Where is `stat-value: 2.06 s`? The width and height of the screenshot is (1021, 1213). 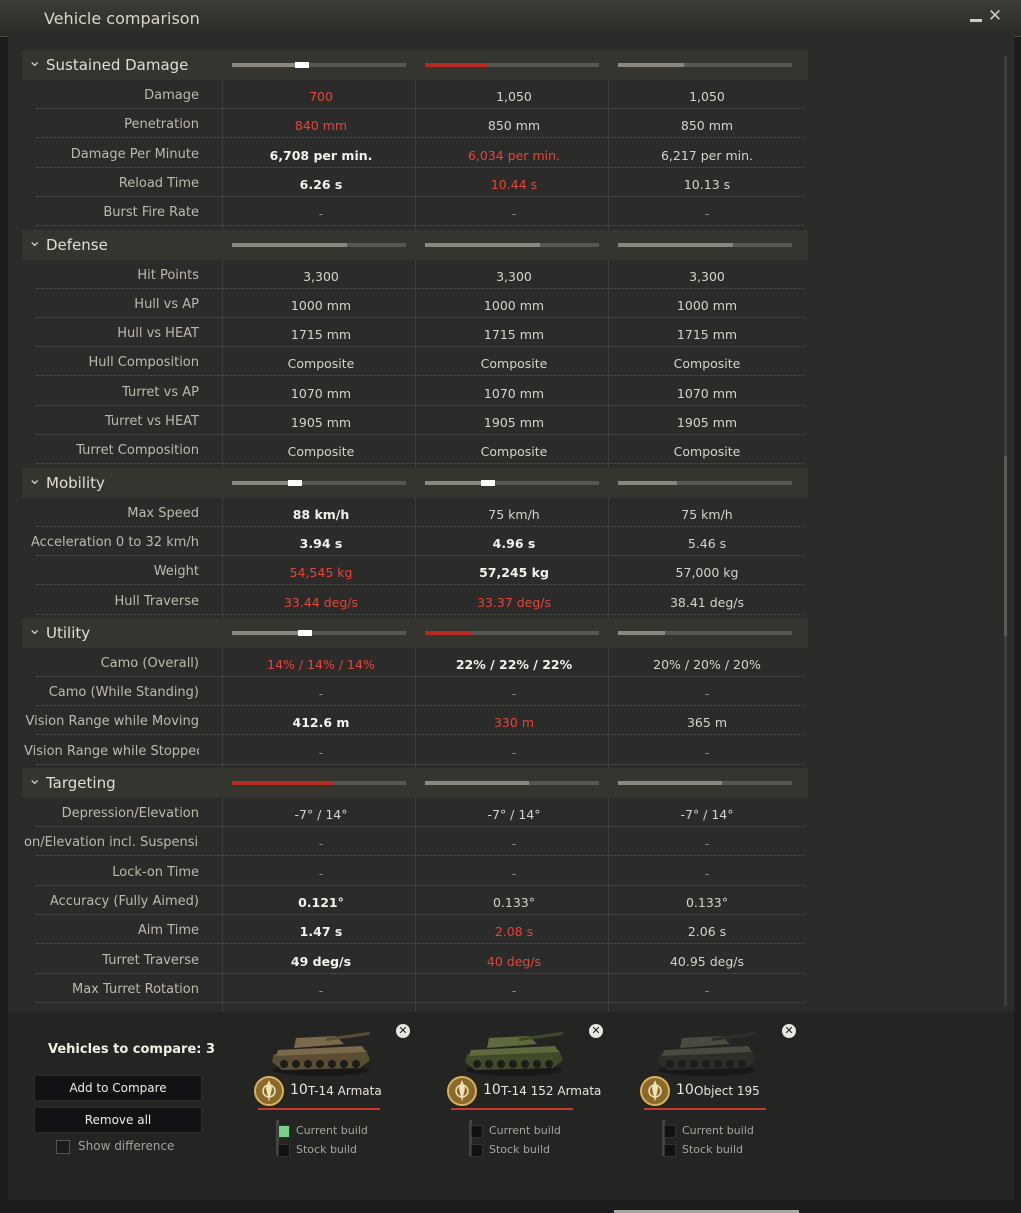 stat-value: 2.06 s is located at coordinates (707, 932).